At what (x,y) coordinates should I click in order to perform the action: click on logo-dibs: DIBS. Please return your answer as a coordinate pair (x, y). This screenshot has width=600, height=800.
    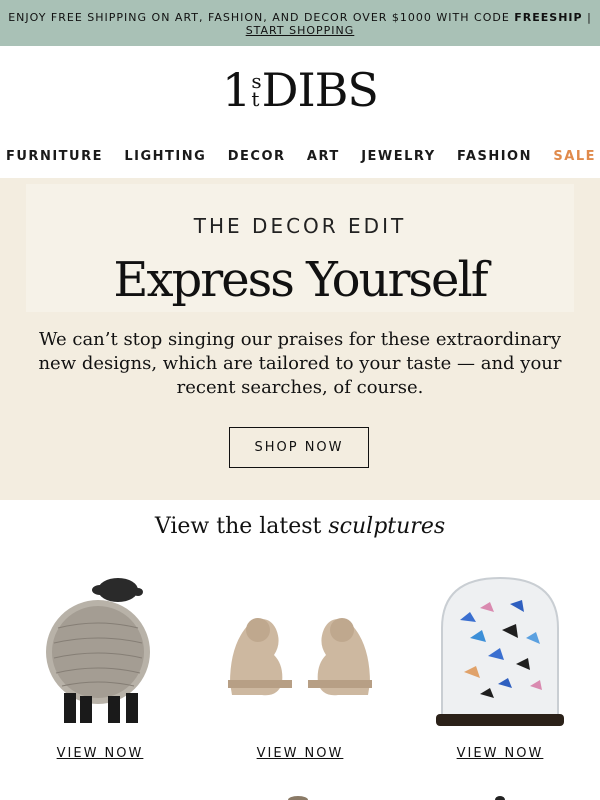
    Looking at the image, I should click on (320, 90).